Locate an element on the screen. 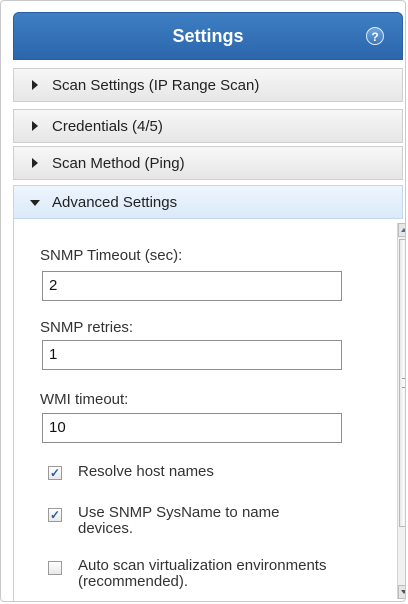  auto-scan-virtualization-label-line1: Auto scan virtualization environments is located at coordinates (202, 565).